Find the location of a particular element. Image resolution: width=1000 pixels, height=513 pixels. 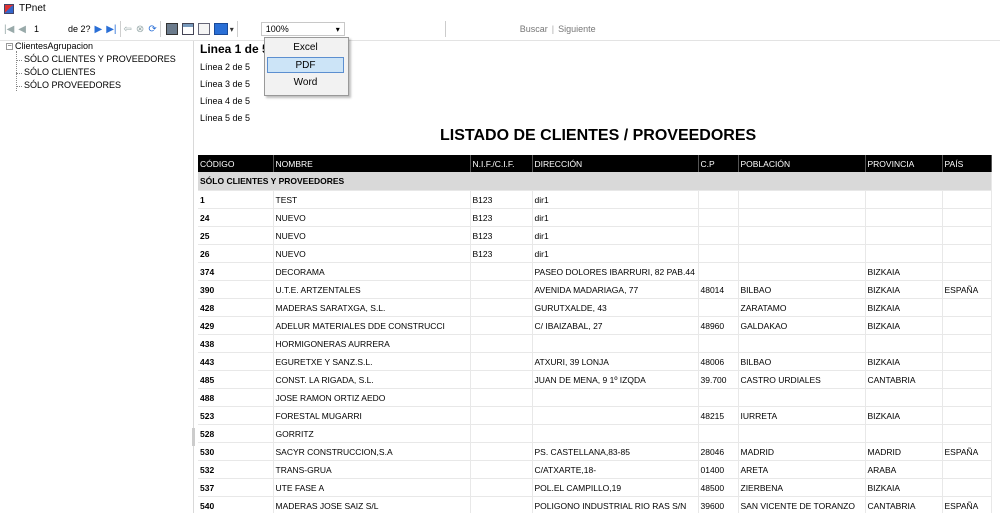

table-row: 1 TEST B123 dir1 is located at coordinates (595, 199).